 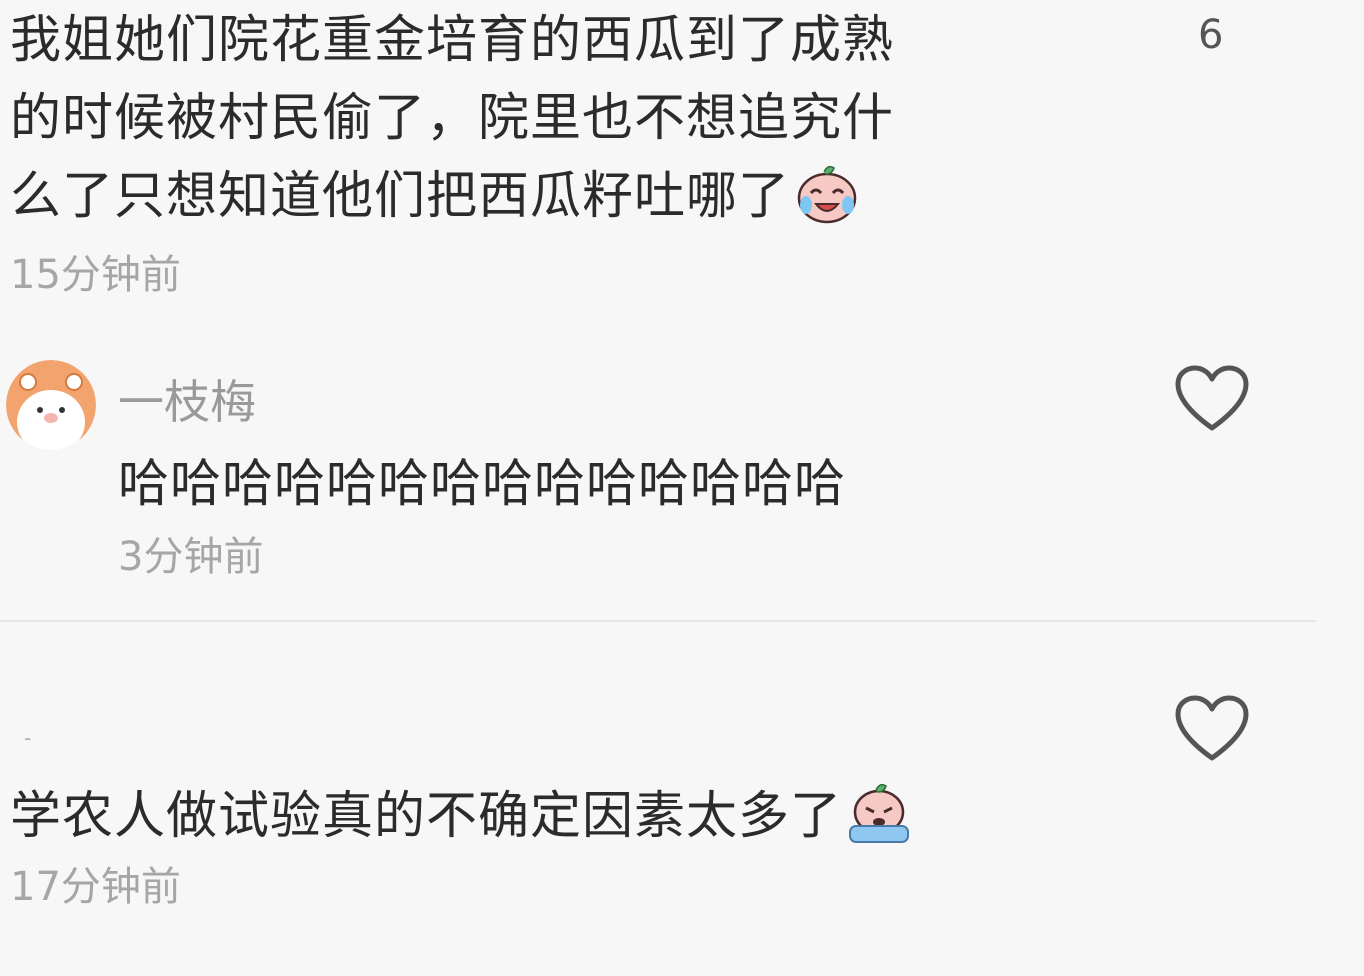 I want to click on divider, so click(x=658, y=621).